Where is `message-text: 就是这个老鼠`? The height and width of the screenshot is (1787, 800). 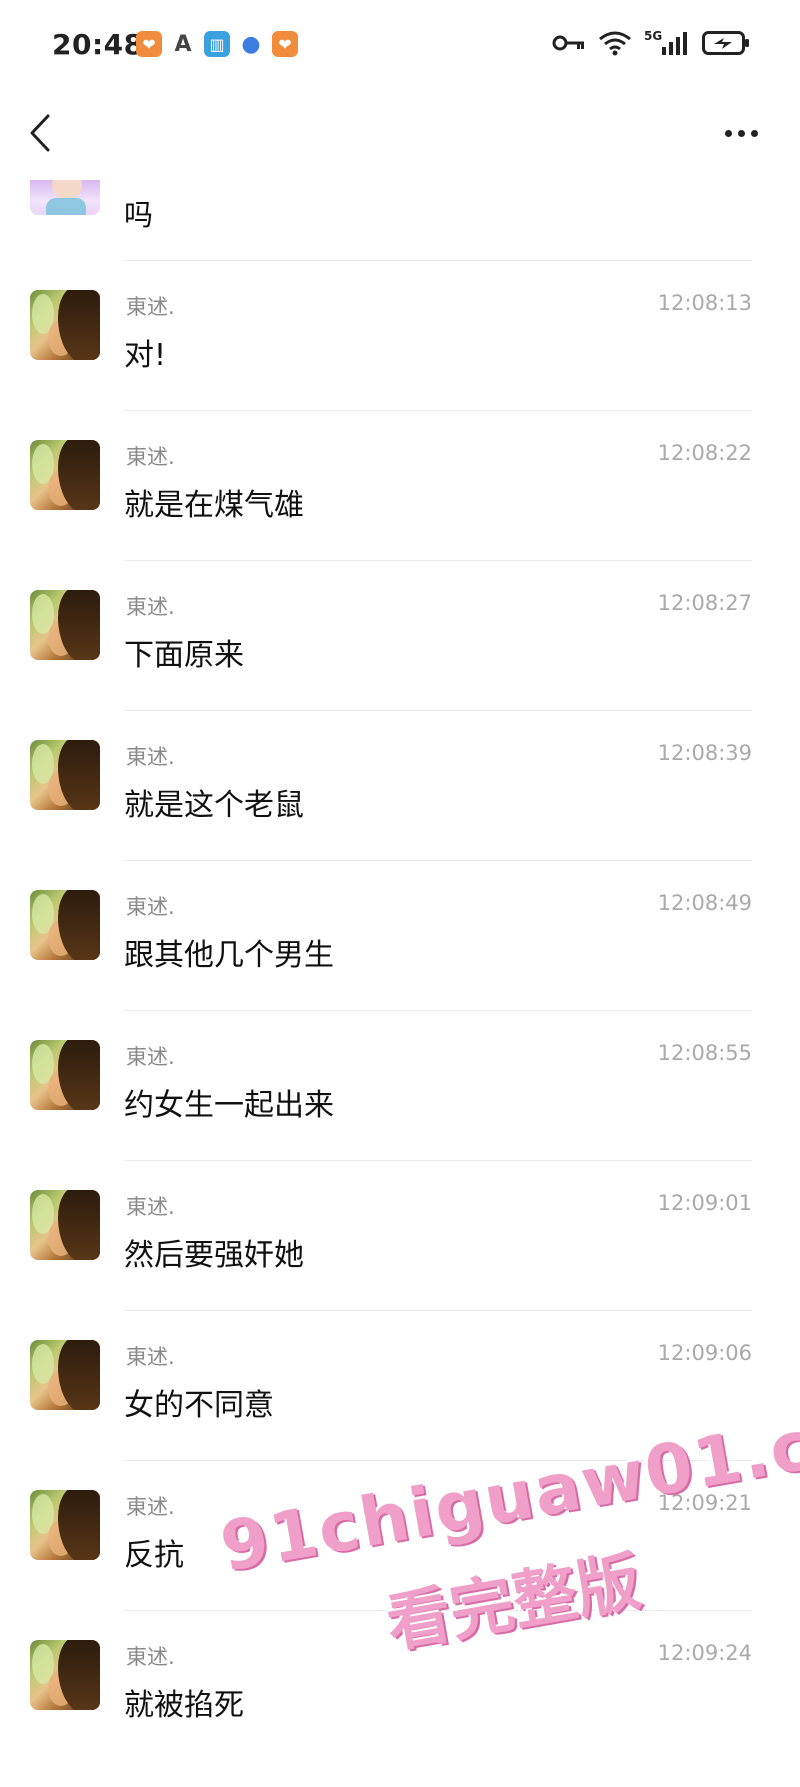
message-text: 就是这个老鼠 is located at coordinates (214, 805).